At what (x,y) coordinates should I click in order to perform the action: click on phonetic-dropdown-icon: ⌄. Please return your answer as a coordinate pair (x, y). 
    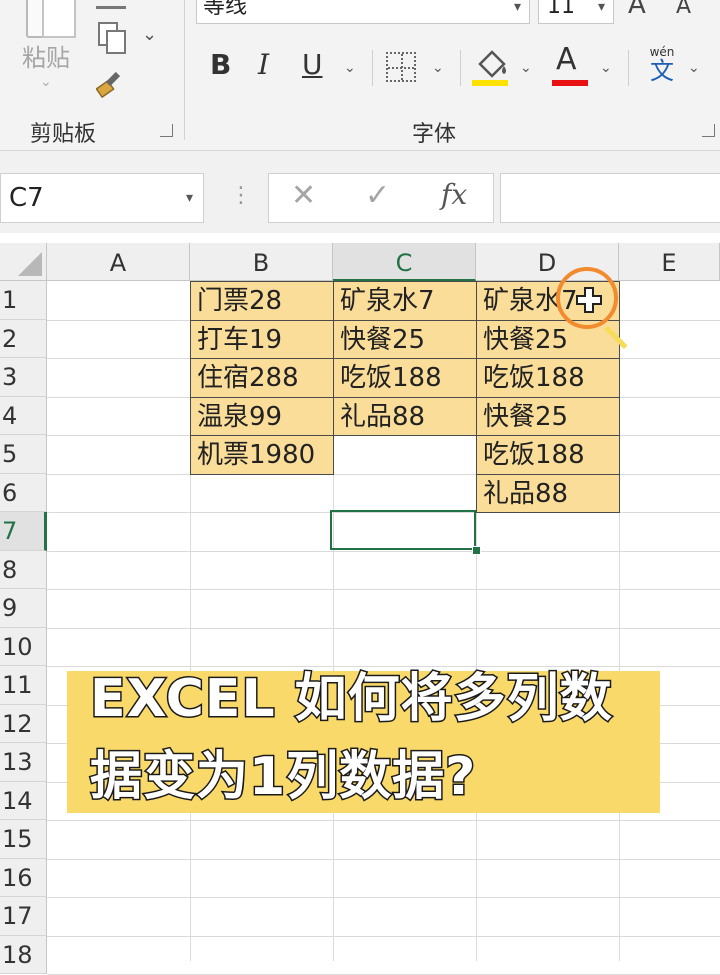
    Looking at the image, I should click on (694, 68).